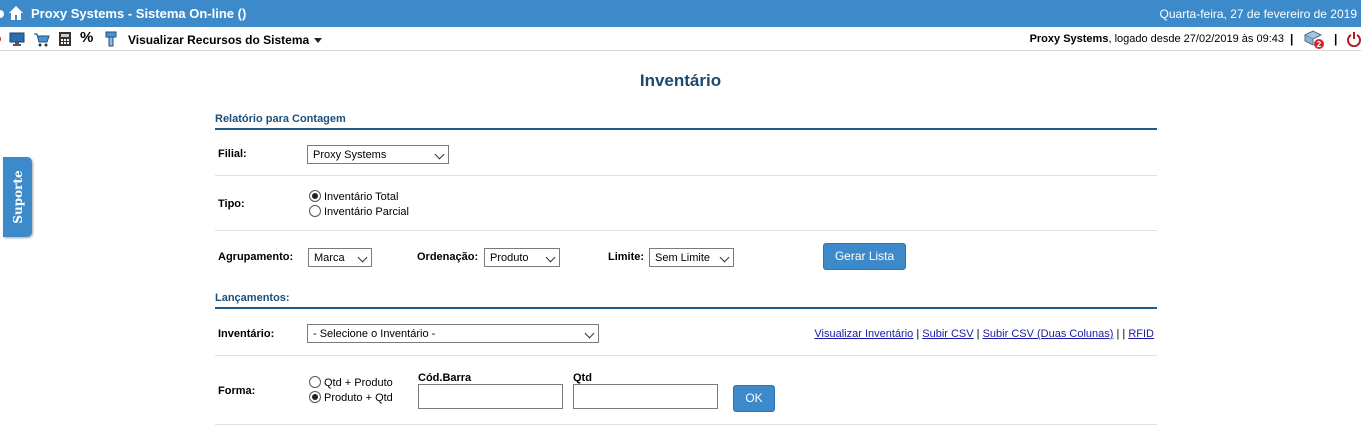 Image resolution: width=1361 pixels, height=428 pixels. Describe the element at coordinates (448, 257) in the screenshot. I see `ordenacao-label: Ordenação:` at that location.